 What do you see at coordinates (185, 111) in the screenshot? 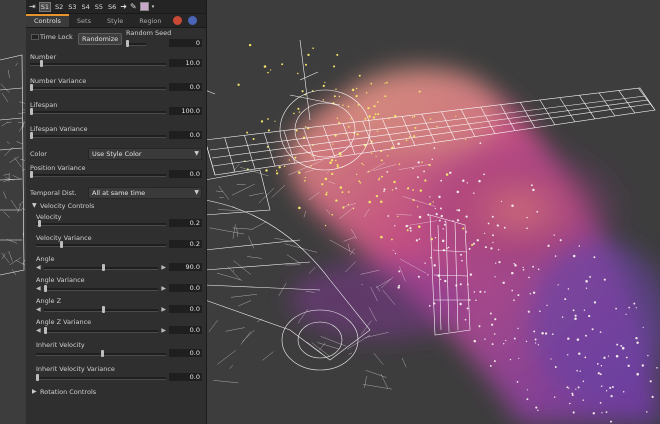
I see `lifespan-value: 100.0` at bounding box center [185, 111].